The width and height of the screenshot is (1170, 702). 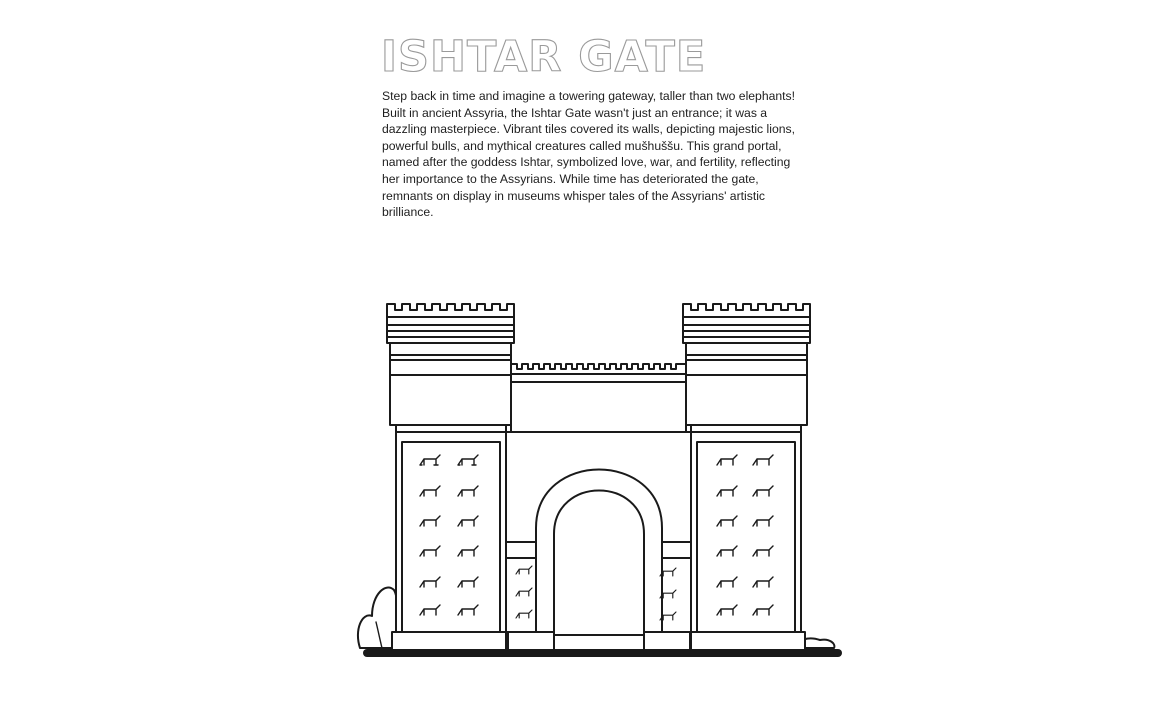 I want to click on right-tower, so click(x=746, y=477).